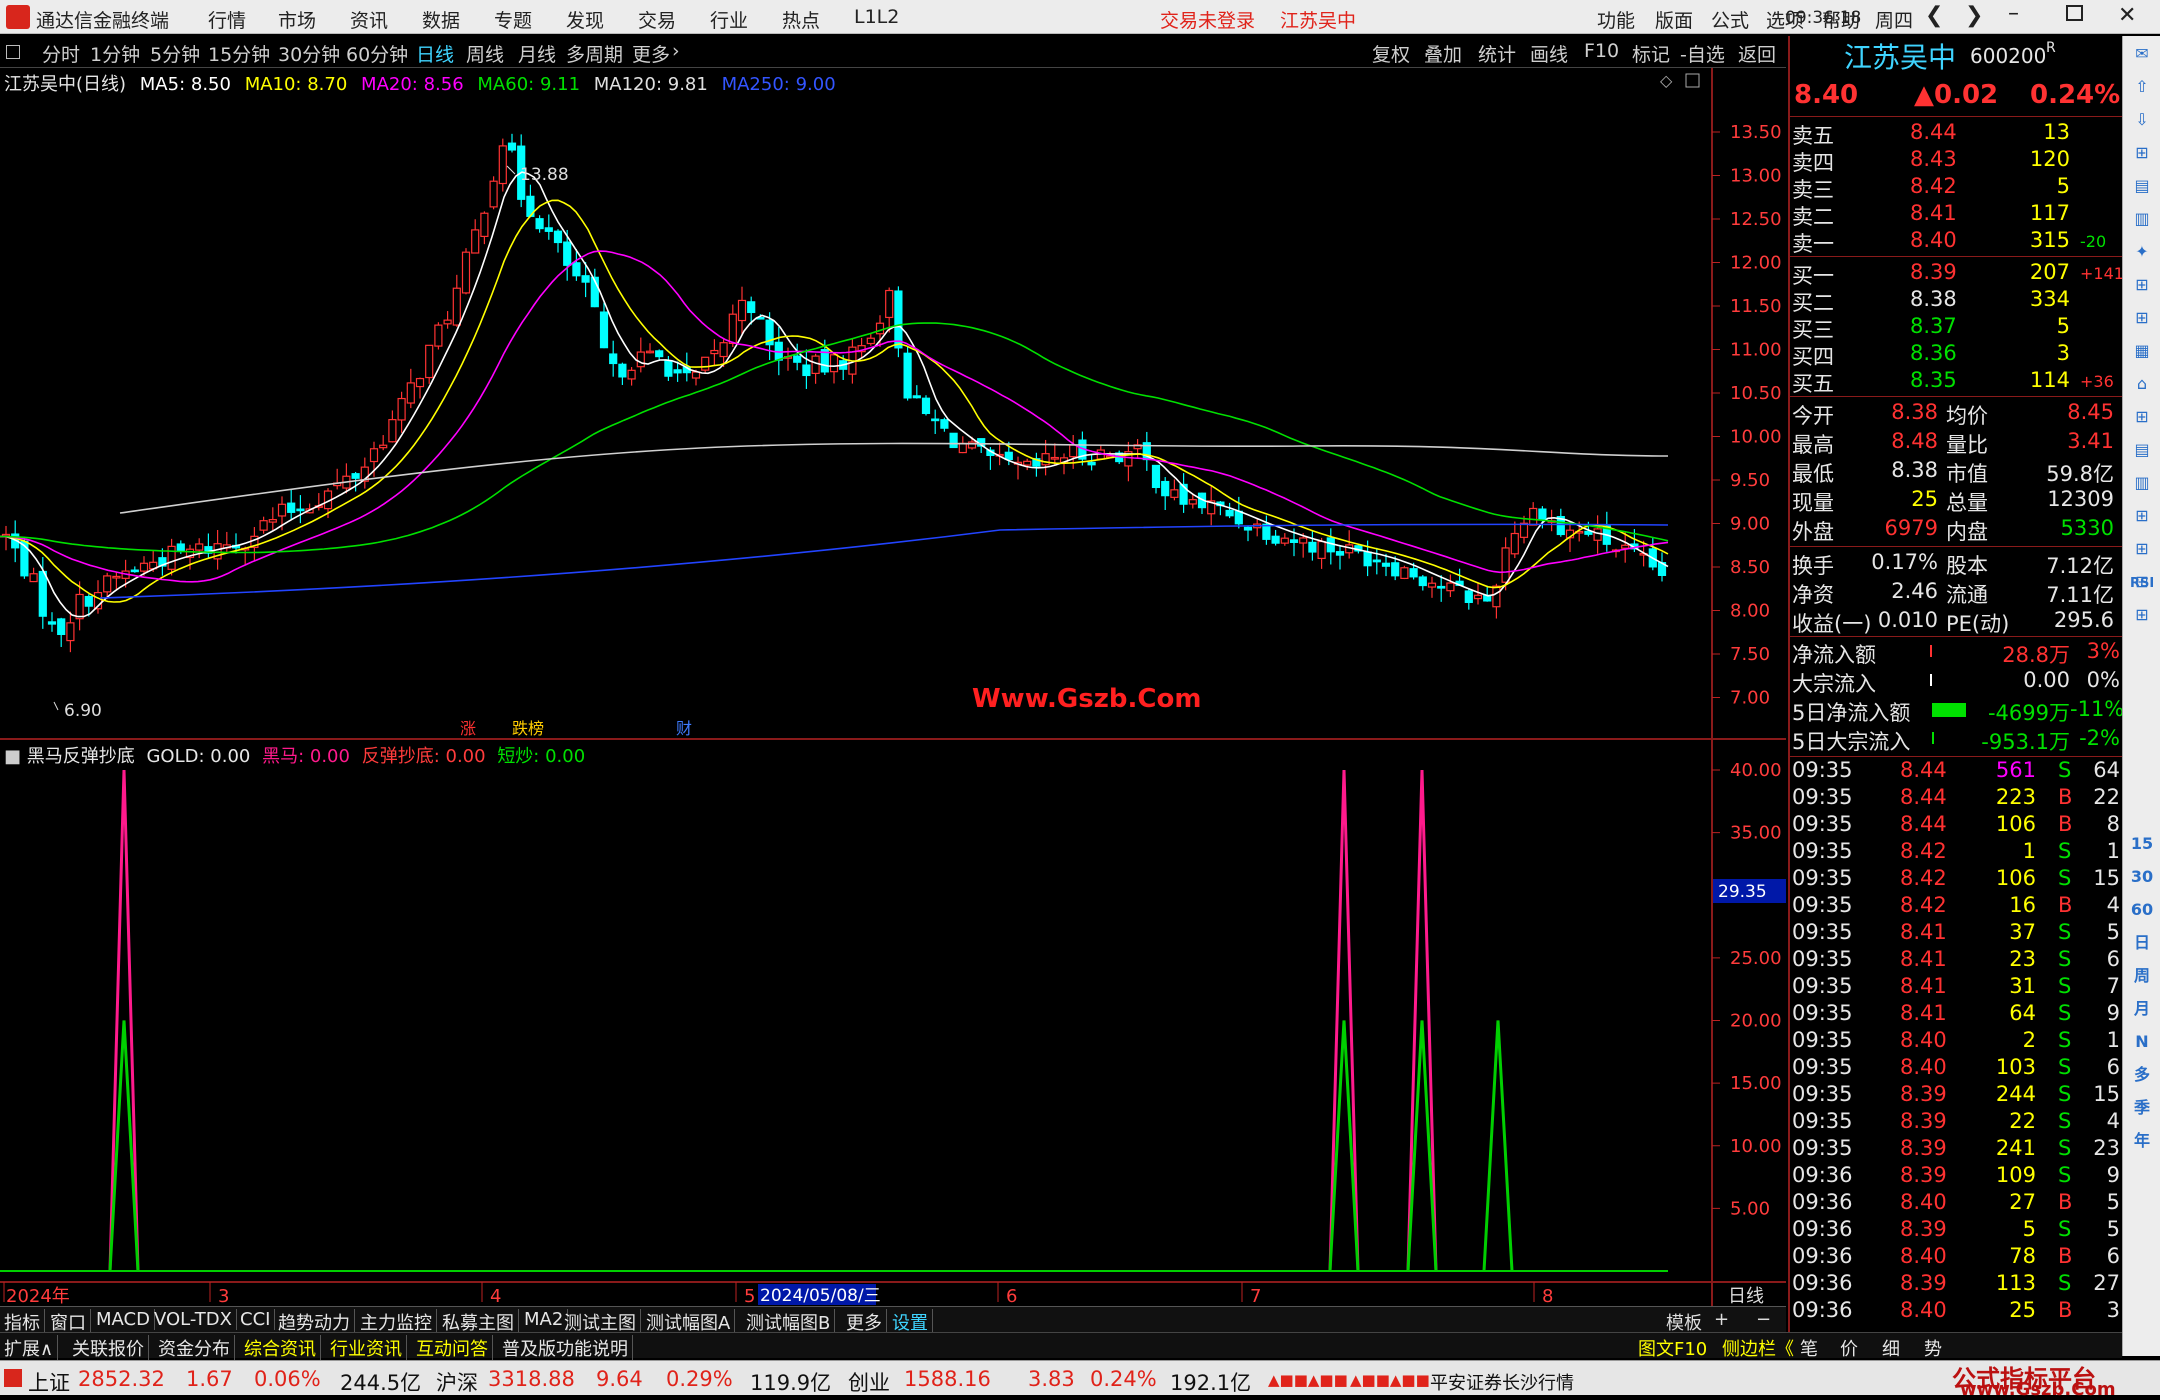  I want to click on menu-3: 数据, so click(441, 19).